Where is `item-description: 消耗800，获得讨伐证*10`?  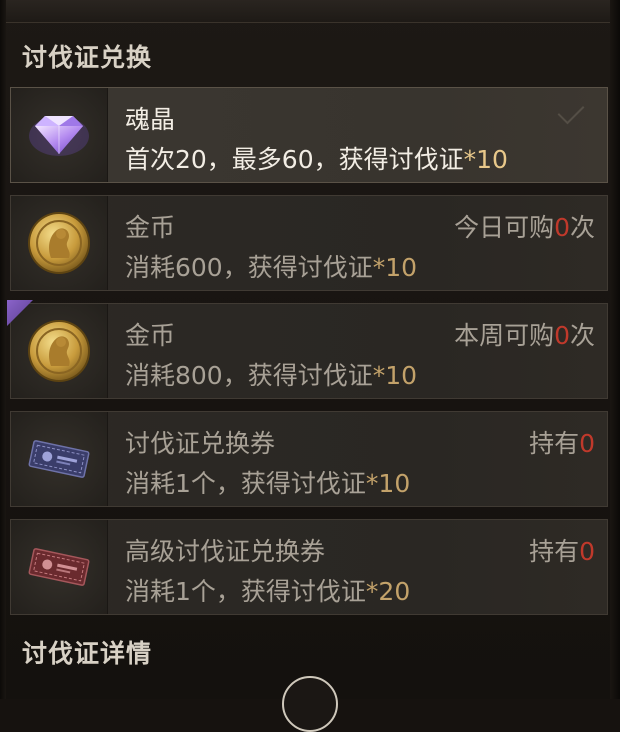 item-description: 消耗800，获得讨伐证*10 is located at coordinates (271, 374).